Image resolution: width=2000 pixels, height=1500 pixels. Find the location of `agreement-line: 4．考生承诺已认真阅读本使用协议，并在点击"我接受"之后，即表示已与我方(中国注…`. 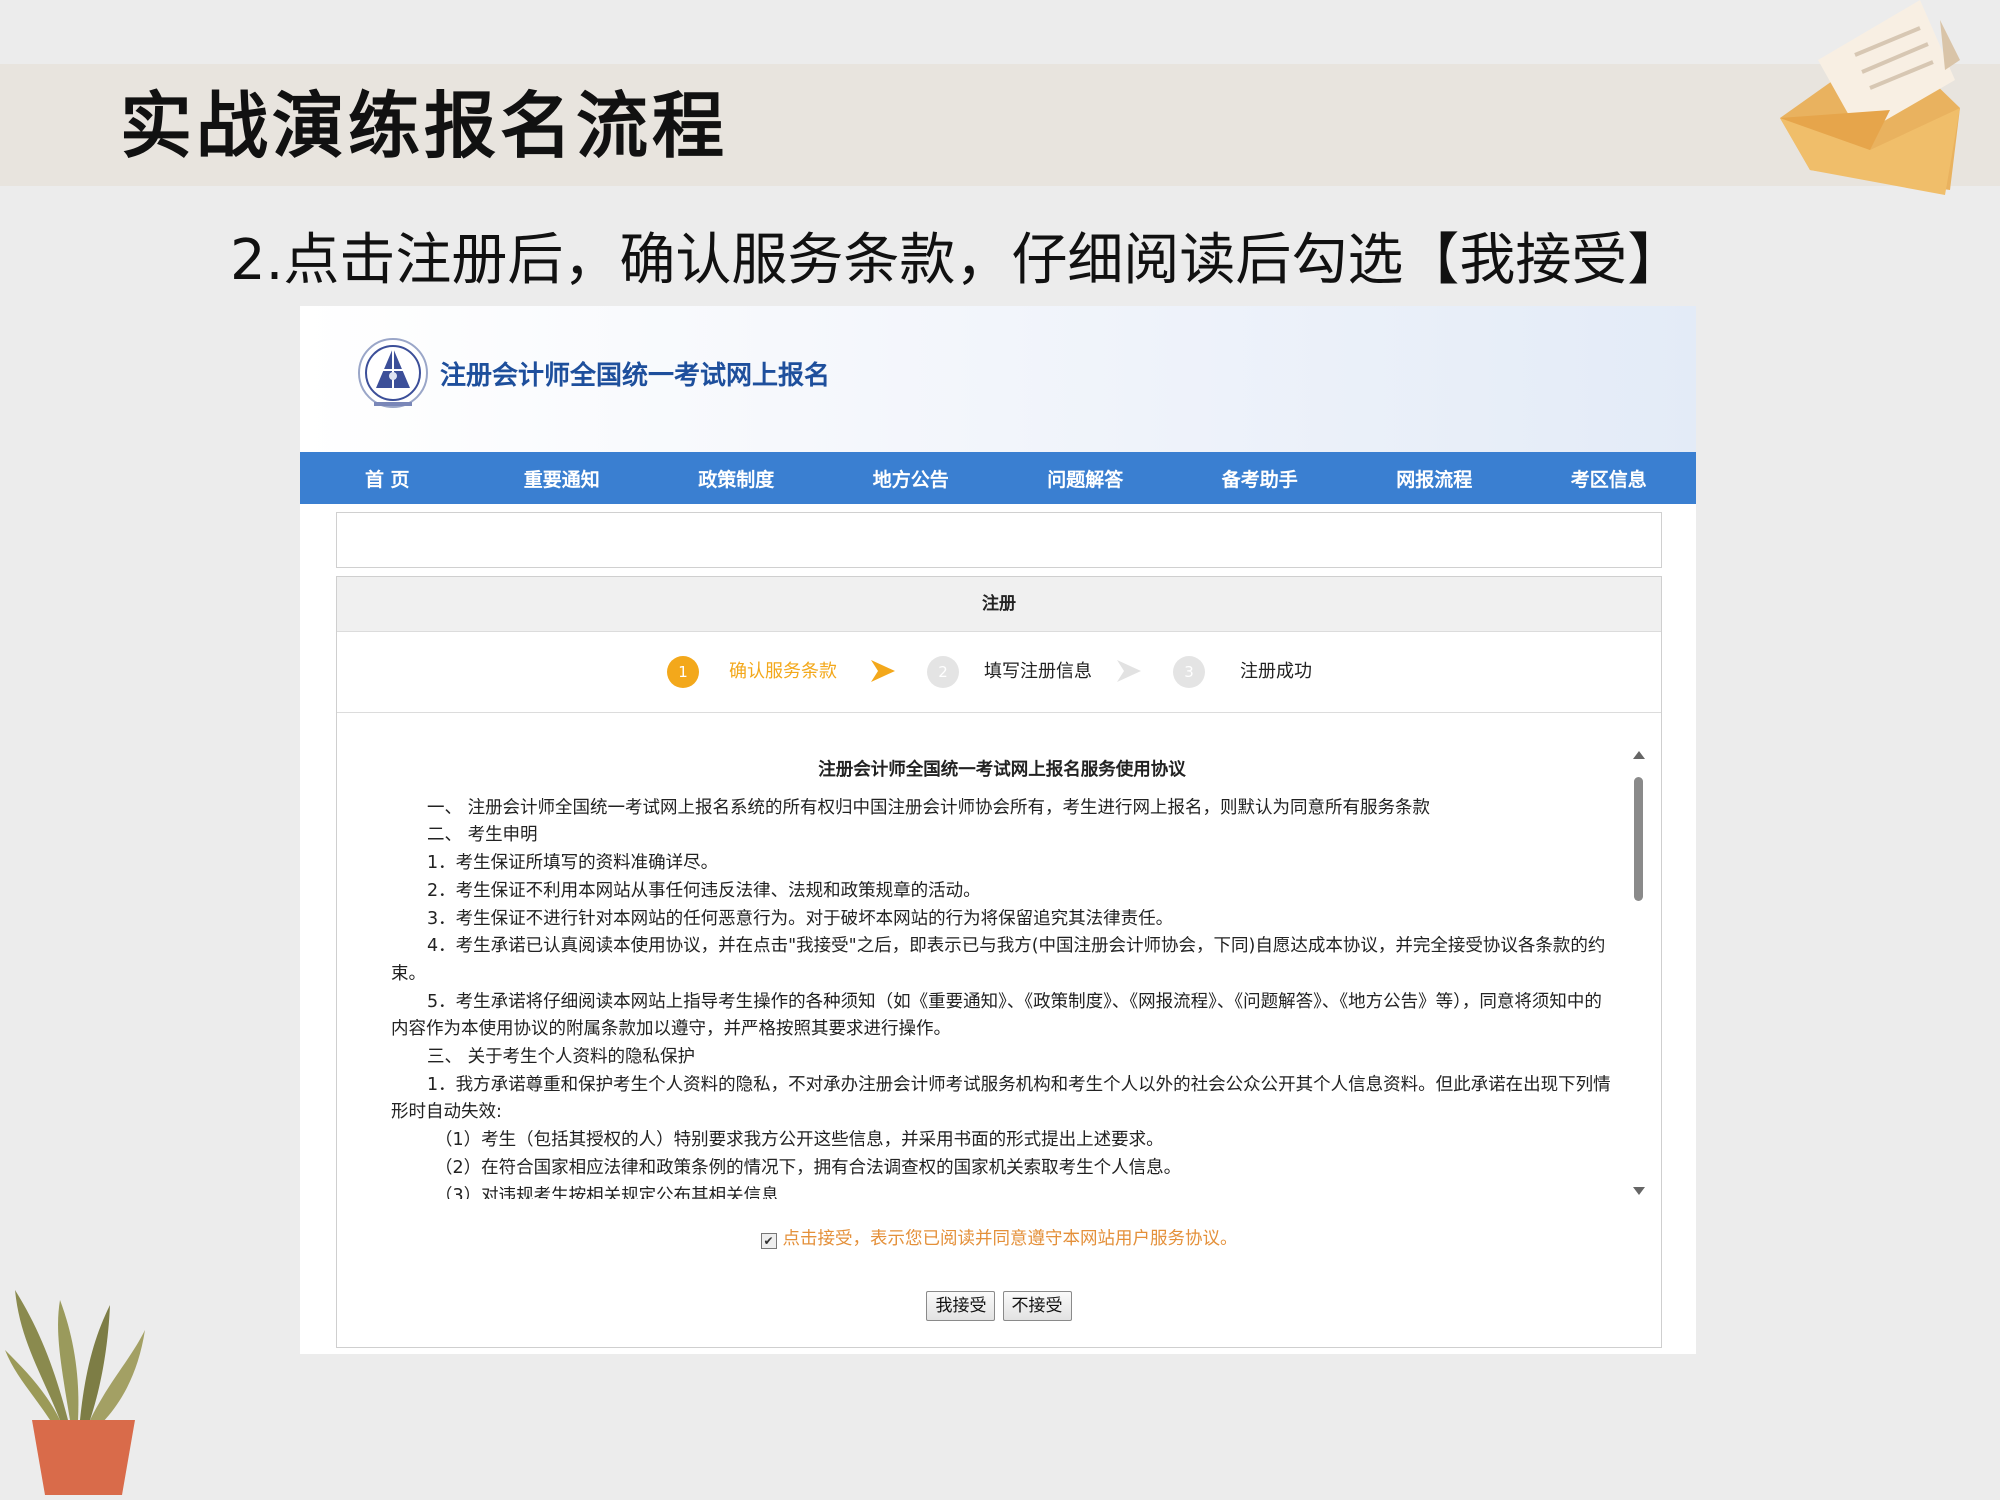

agreement-line: 4．考生承诺已认真阅读本使用协议，并在点击"我接受"之后，即表示已与我方(中国注… is located at coordinates (998, 960).